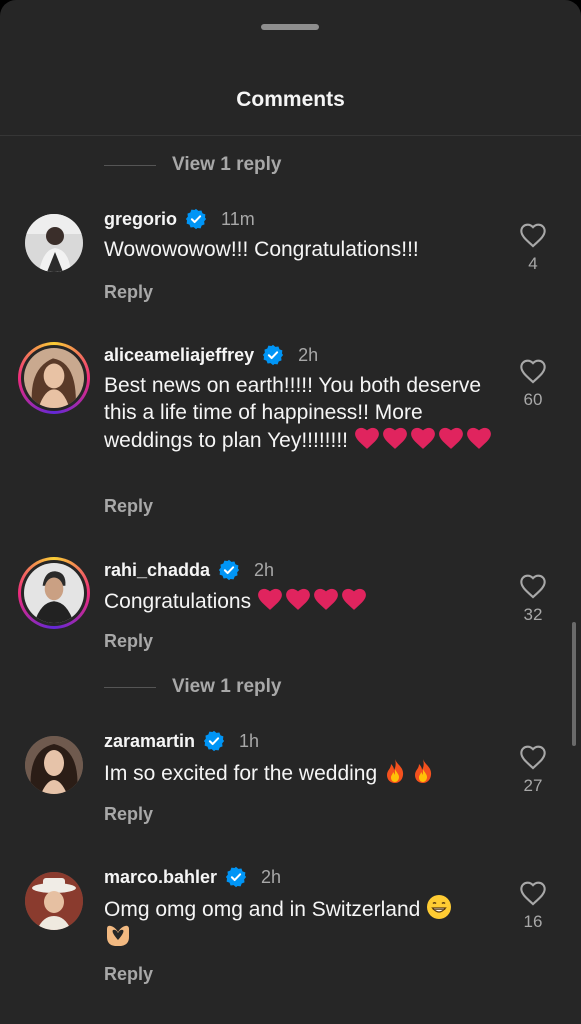 The width and height of the screenshot is (581, 1024). What do you see at coordinates (179, 219) in the screenshot?
I see `comment-meta: gregorio 11m` at bounding box center [179, 219].